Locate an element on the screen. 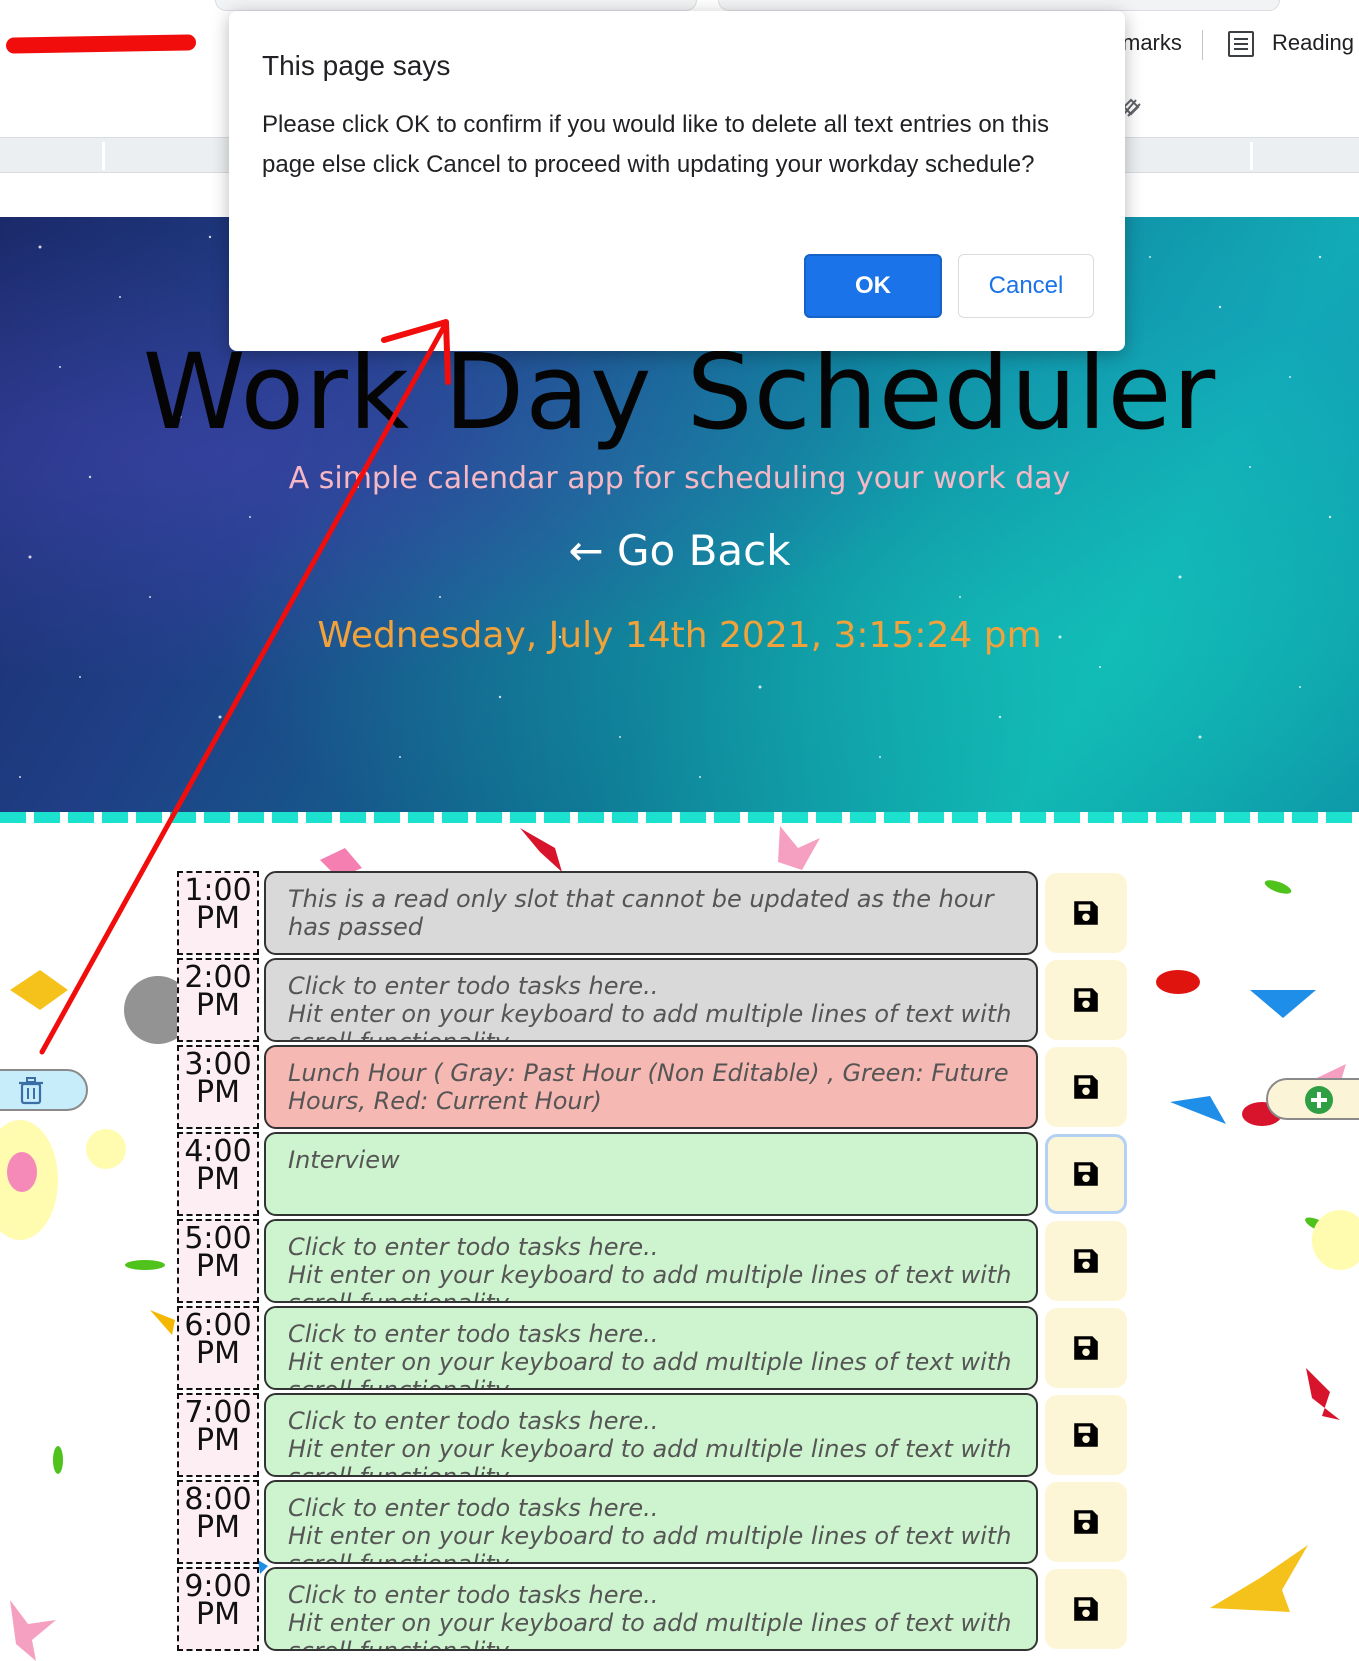  trash-icon is located at coordinates (31, 1091).